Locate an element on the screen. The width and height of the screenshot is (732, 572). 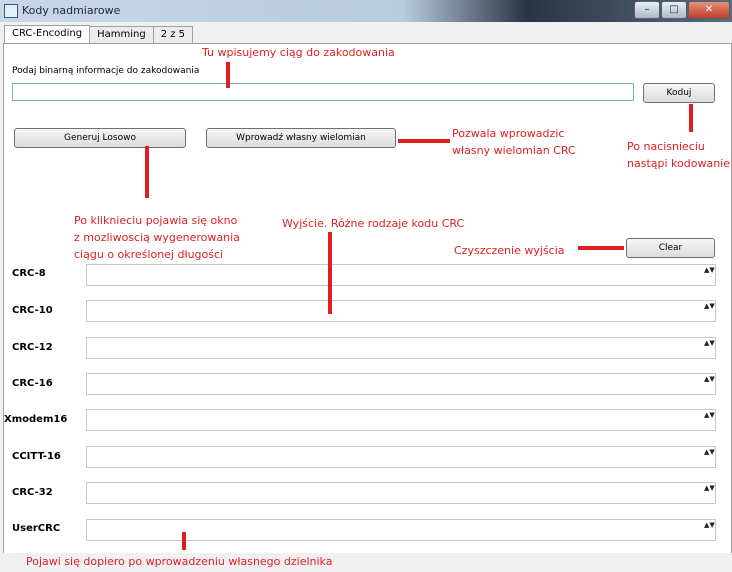
clear-button: Clear is located at coordinates (670, 248).